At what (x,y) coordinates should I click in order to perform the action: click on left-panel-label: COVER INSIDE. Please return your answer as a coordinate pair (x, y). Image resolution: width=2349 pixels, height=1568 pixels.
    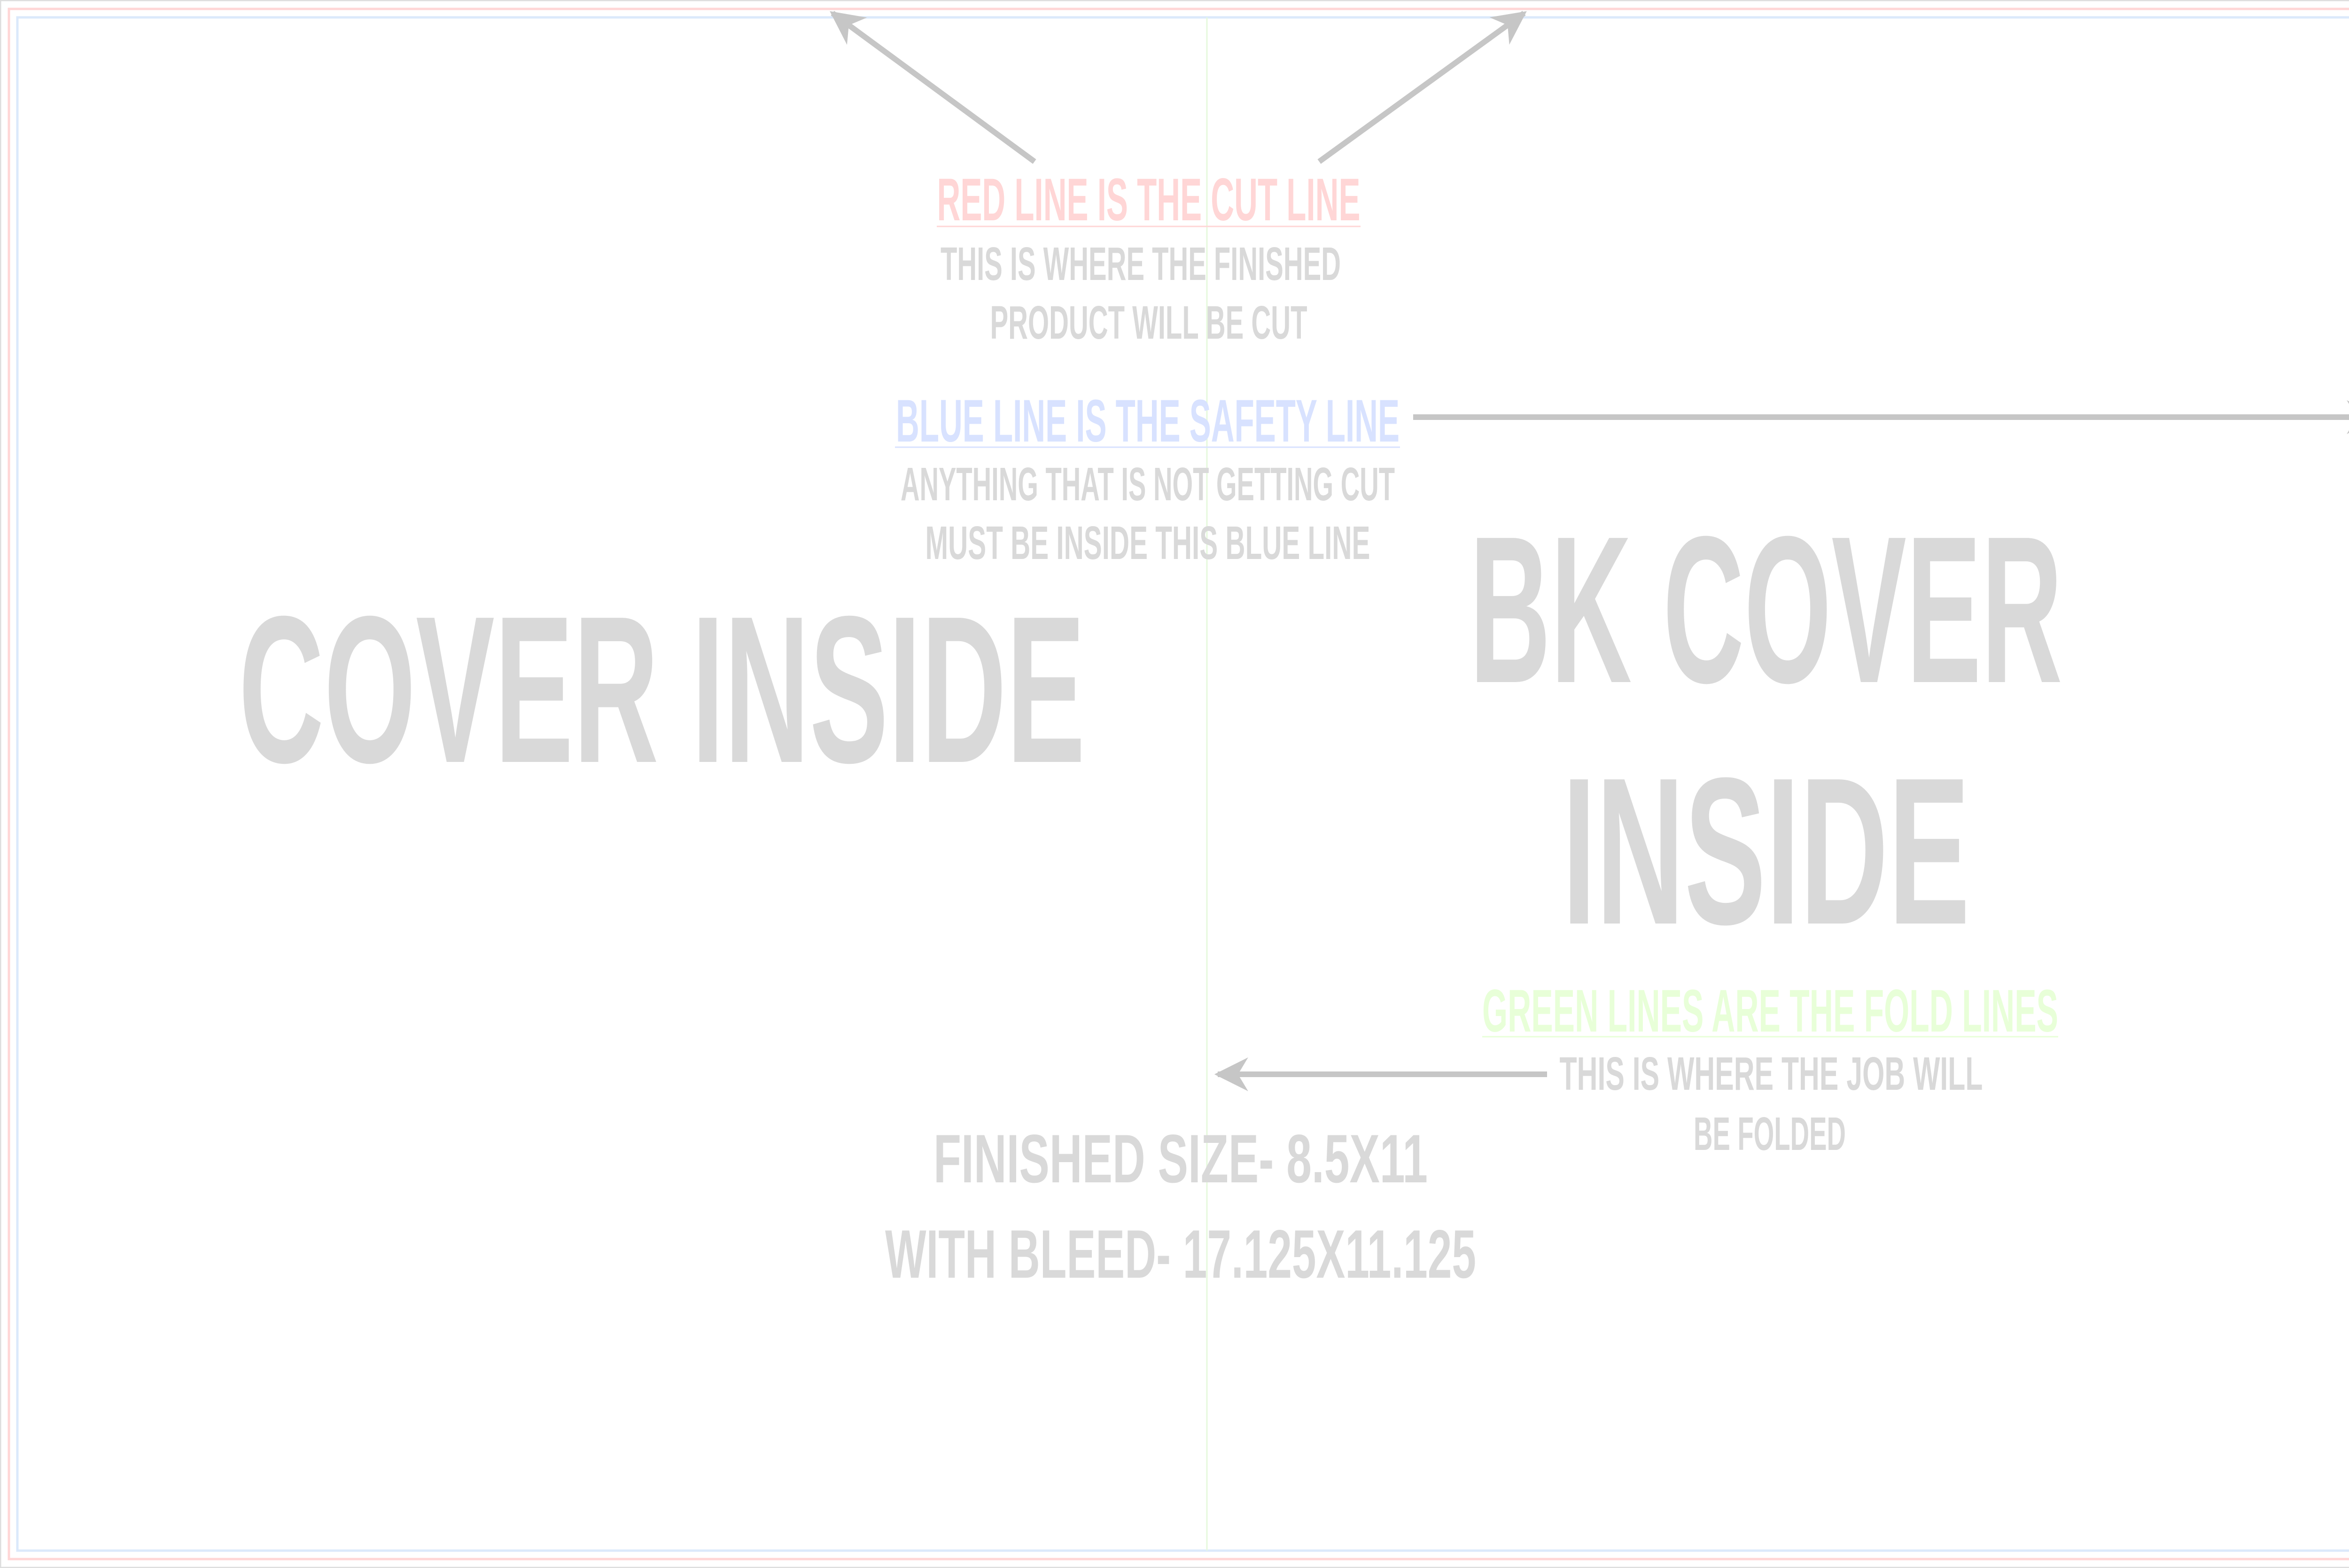
    Looking at the image, I should click on (662, 689).